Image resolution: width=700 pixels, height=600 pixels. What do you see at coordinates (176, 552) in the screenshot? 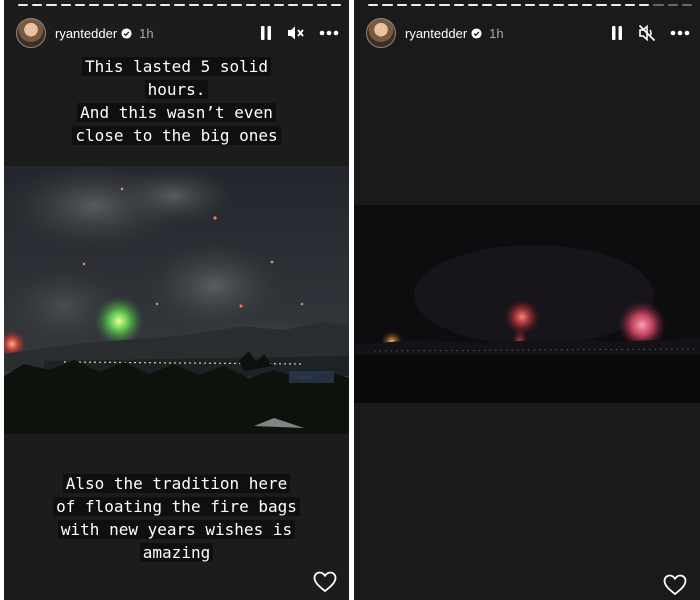
I see `caption-line: amazing` at bounding box center [176, 552].